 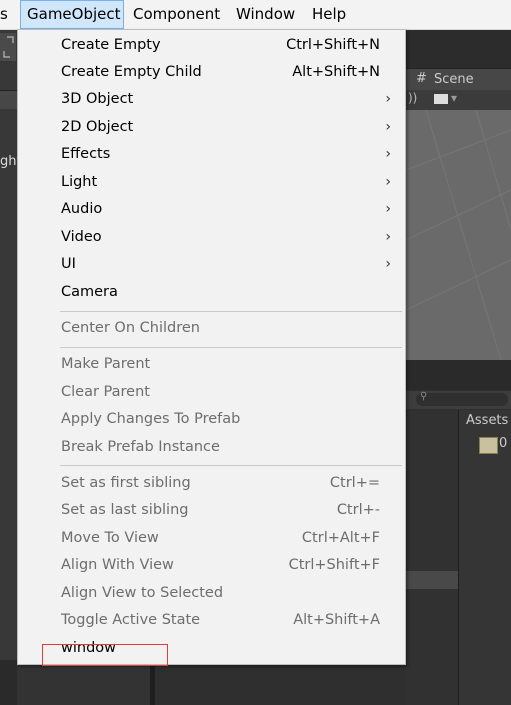 I want to click on menu-item-label: Camera, so click(x=89, y=292).